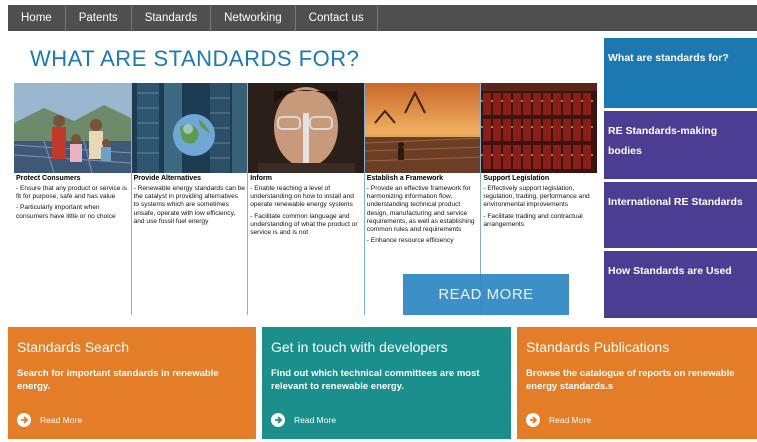 This screenshot has width=757, height=442. I want to click on column-title: Establish a Framework, so click(405, 178).